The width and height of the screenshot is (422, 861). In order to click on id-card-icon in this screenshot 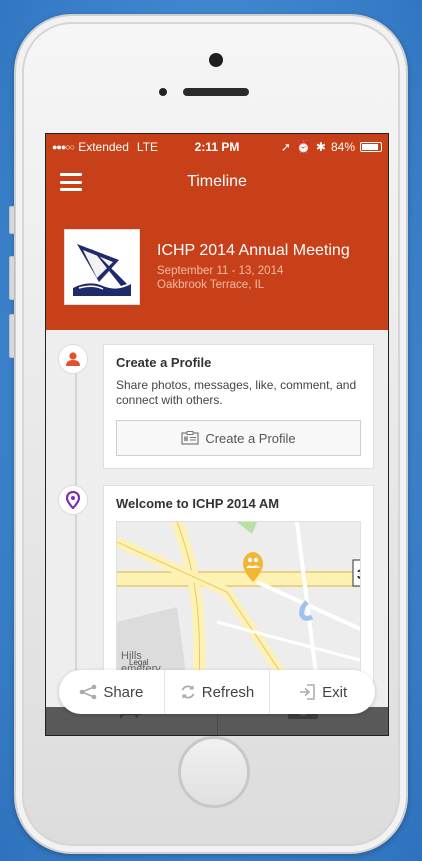, I will do `click(190, 438)`.